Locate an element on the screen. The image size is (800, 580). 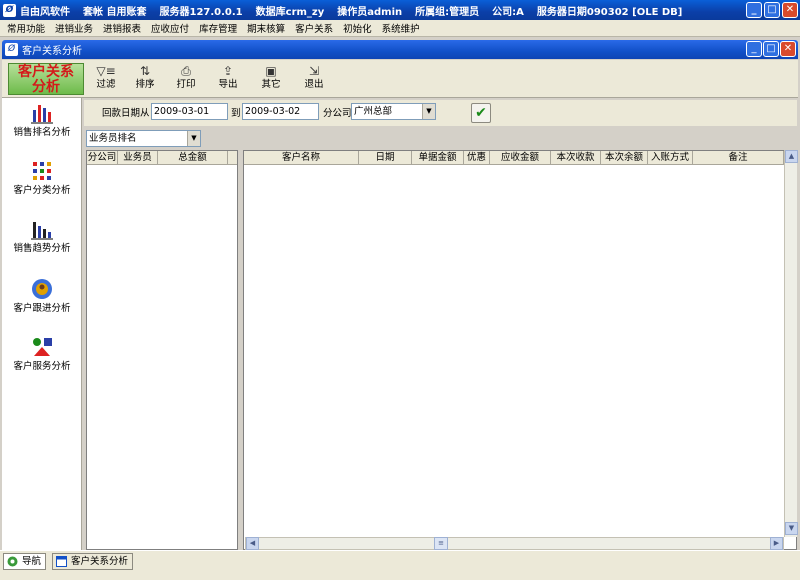
column-header: 分公司 is located at coordinates (102, 158).